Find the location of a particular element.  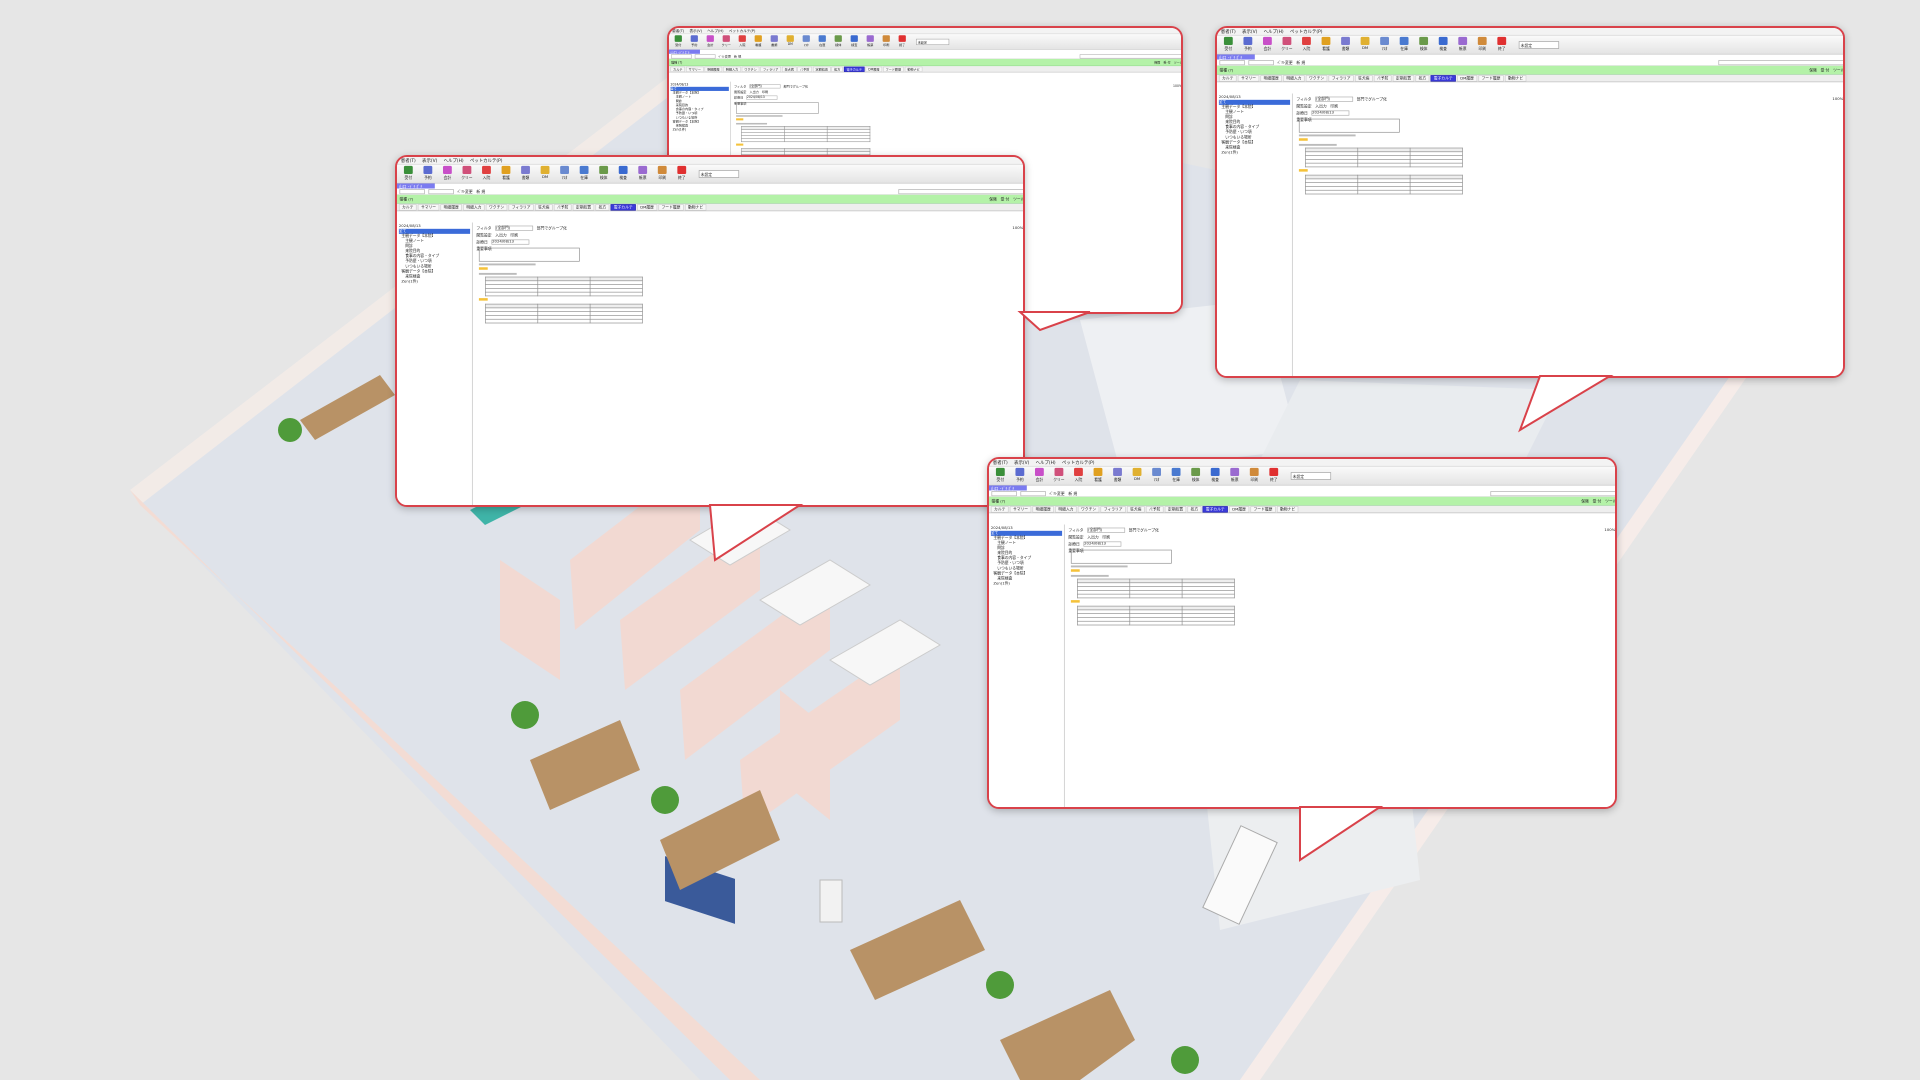

toolbar-button: 印刷 is located at coordinates (1254, 475).